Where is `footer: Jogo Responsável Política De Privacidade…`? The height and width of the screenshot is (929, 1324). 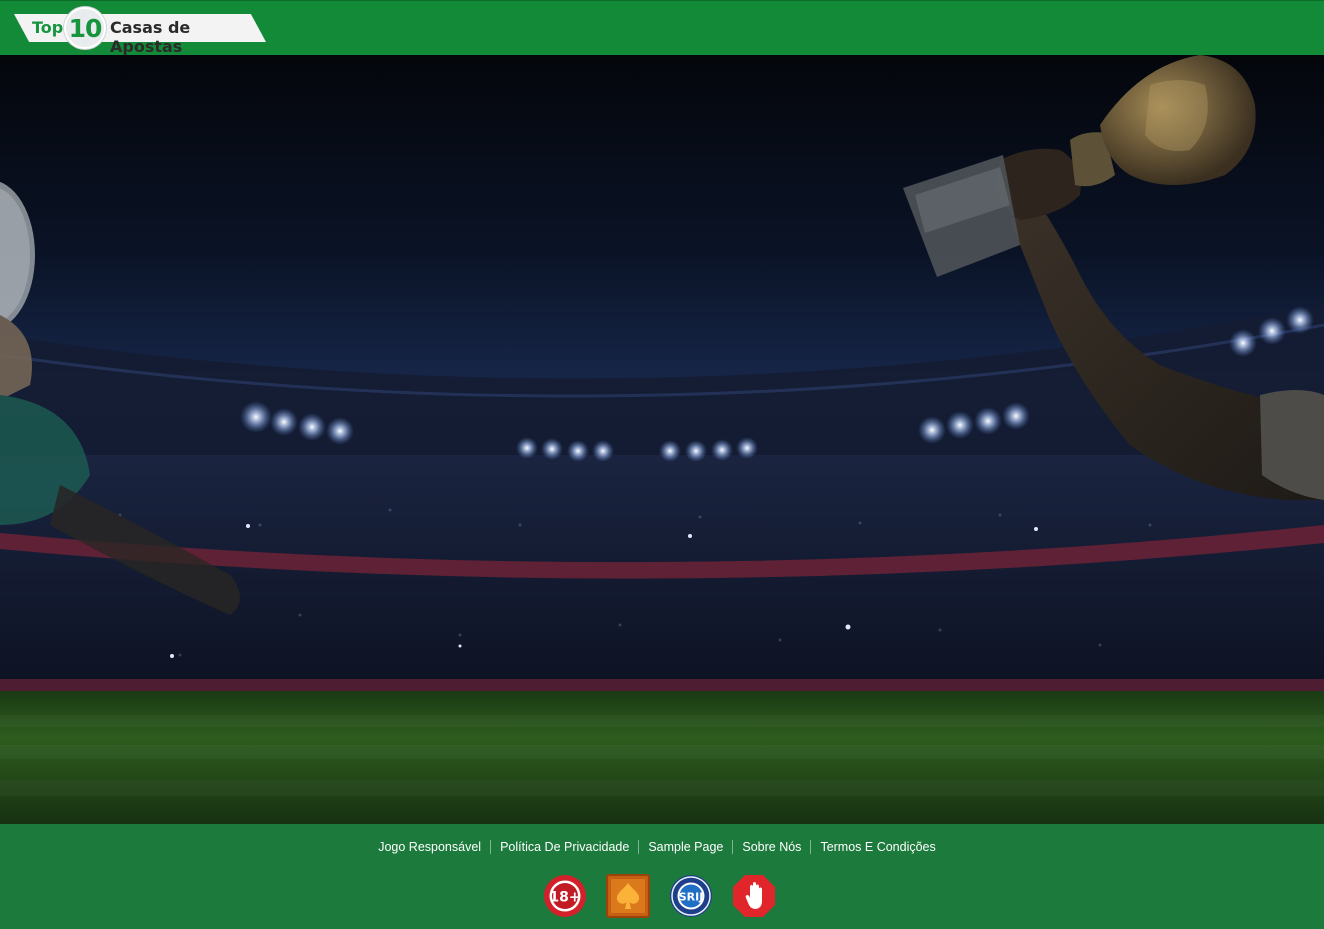 footer: Jogo Responsável Política De Privacidade… is located at coordinates (662, 876).